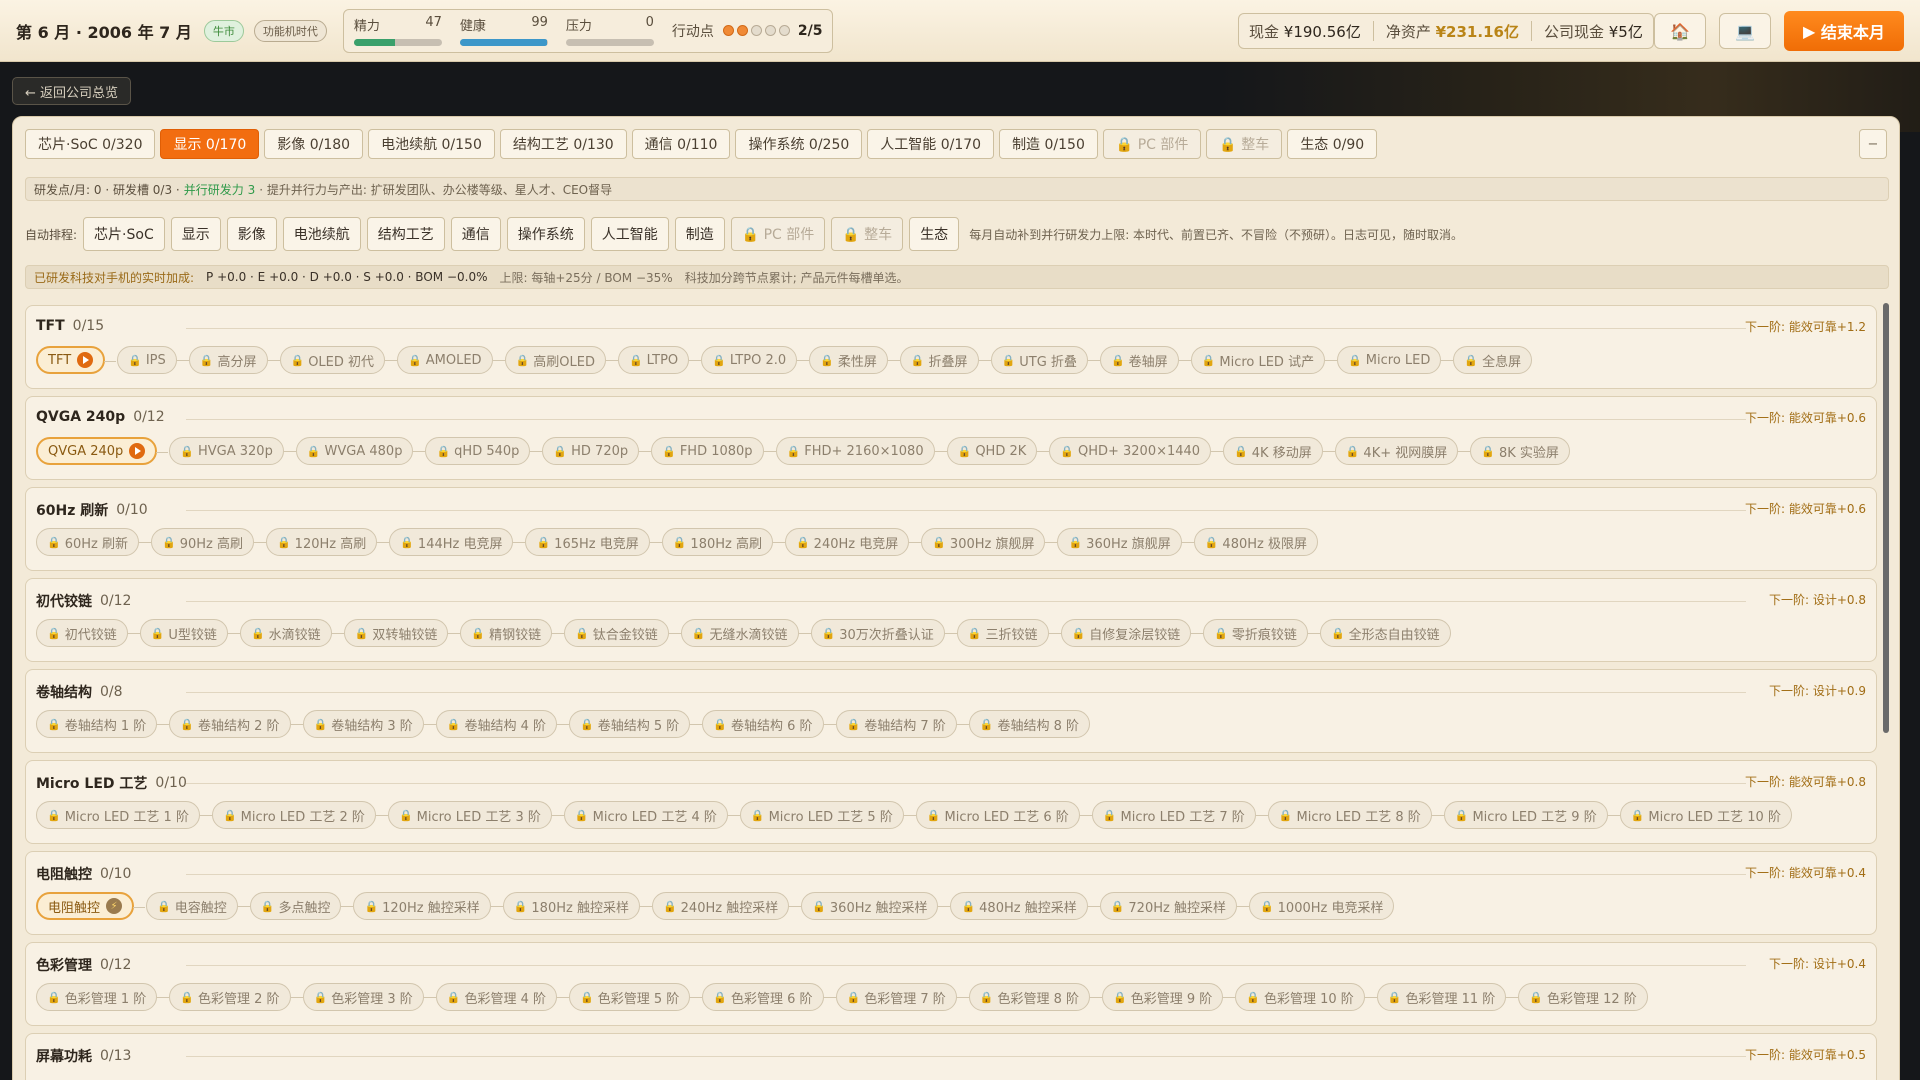 This screenshot has height=1080, width=1920. I want to click on tech-node-locked: 🔒 高分屏, so click(234, 360).